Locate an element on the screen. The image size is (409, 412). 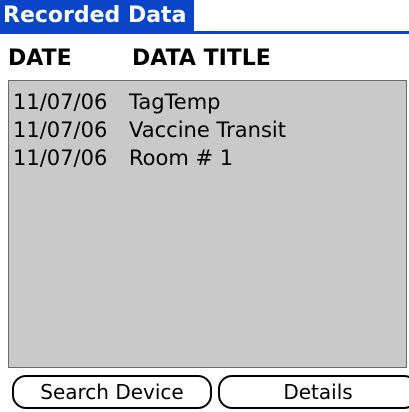
details-button: Details is located at coordinates (313, 392).